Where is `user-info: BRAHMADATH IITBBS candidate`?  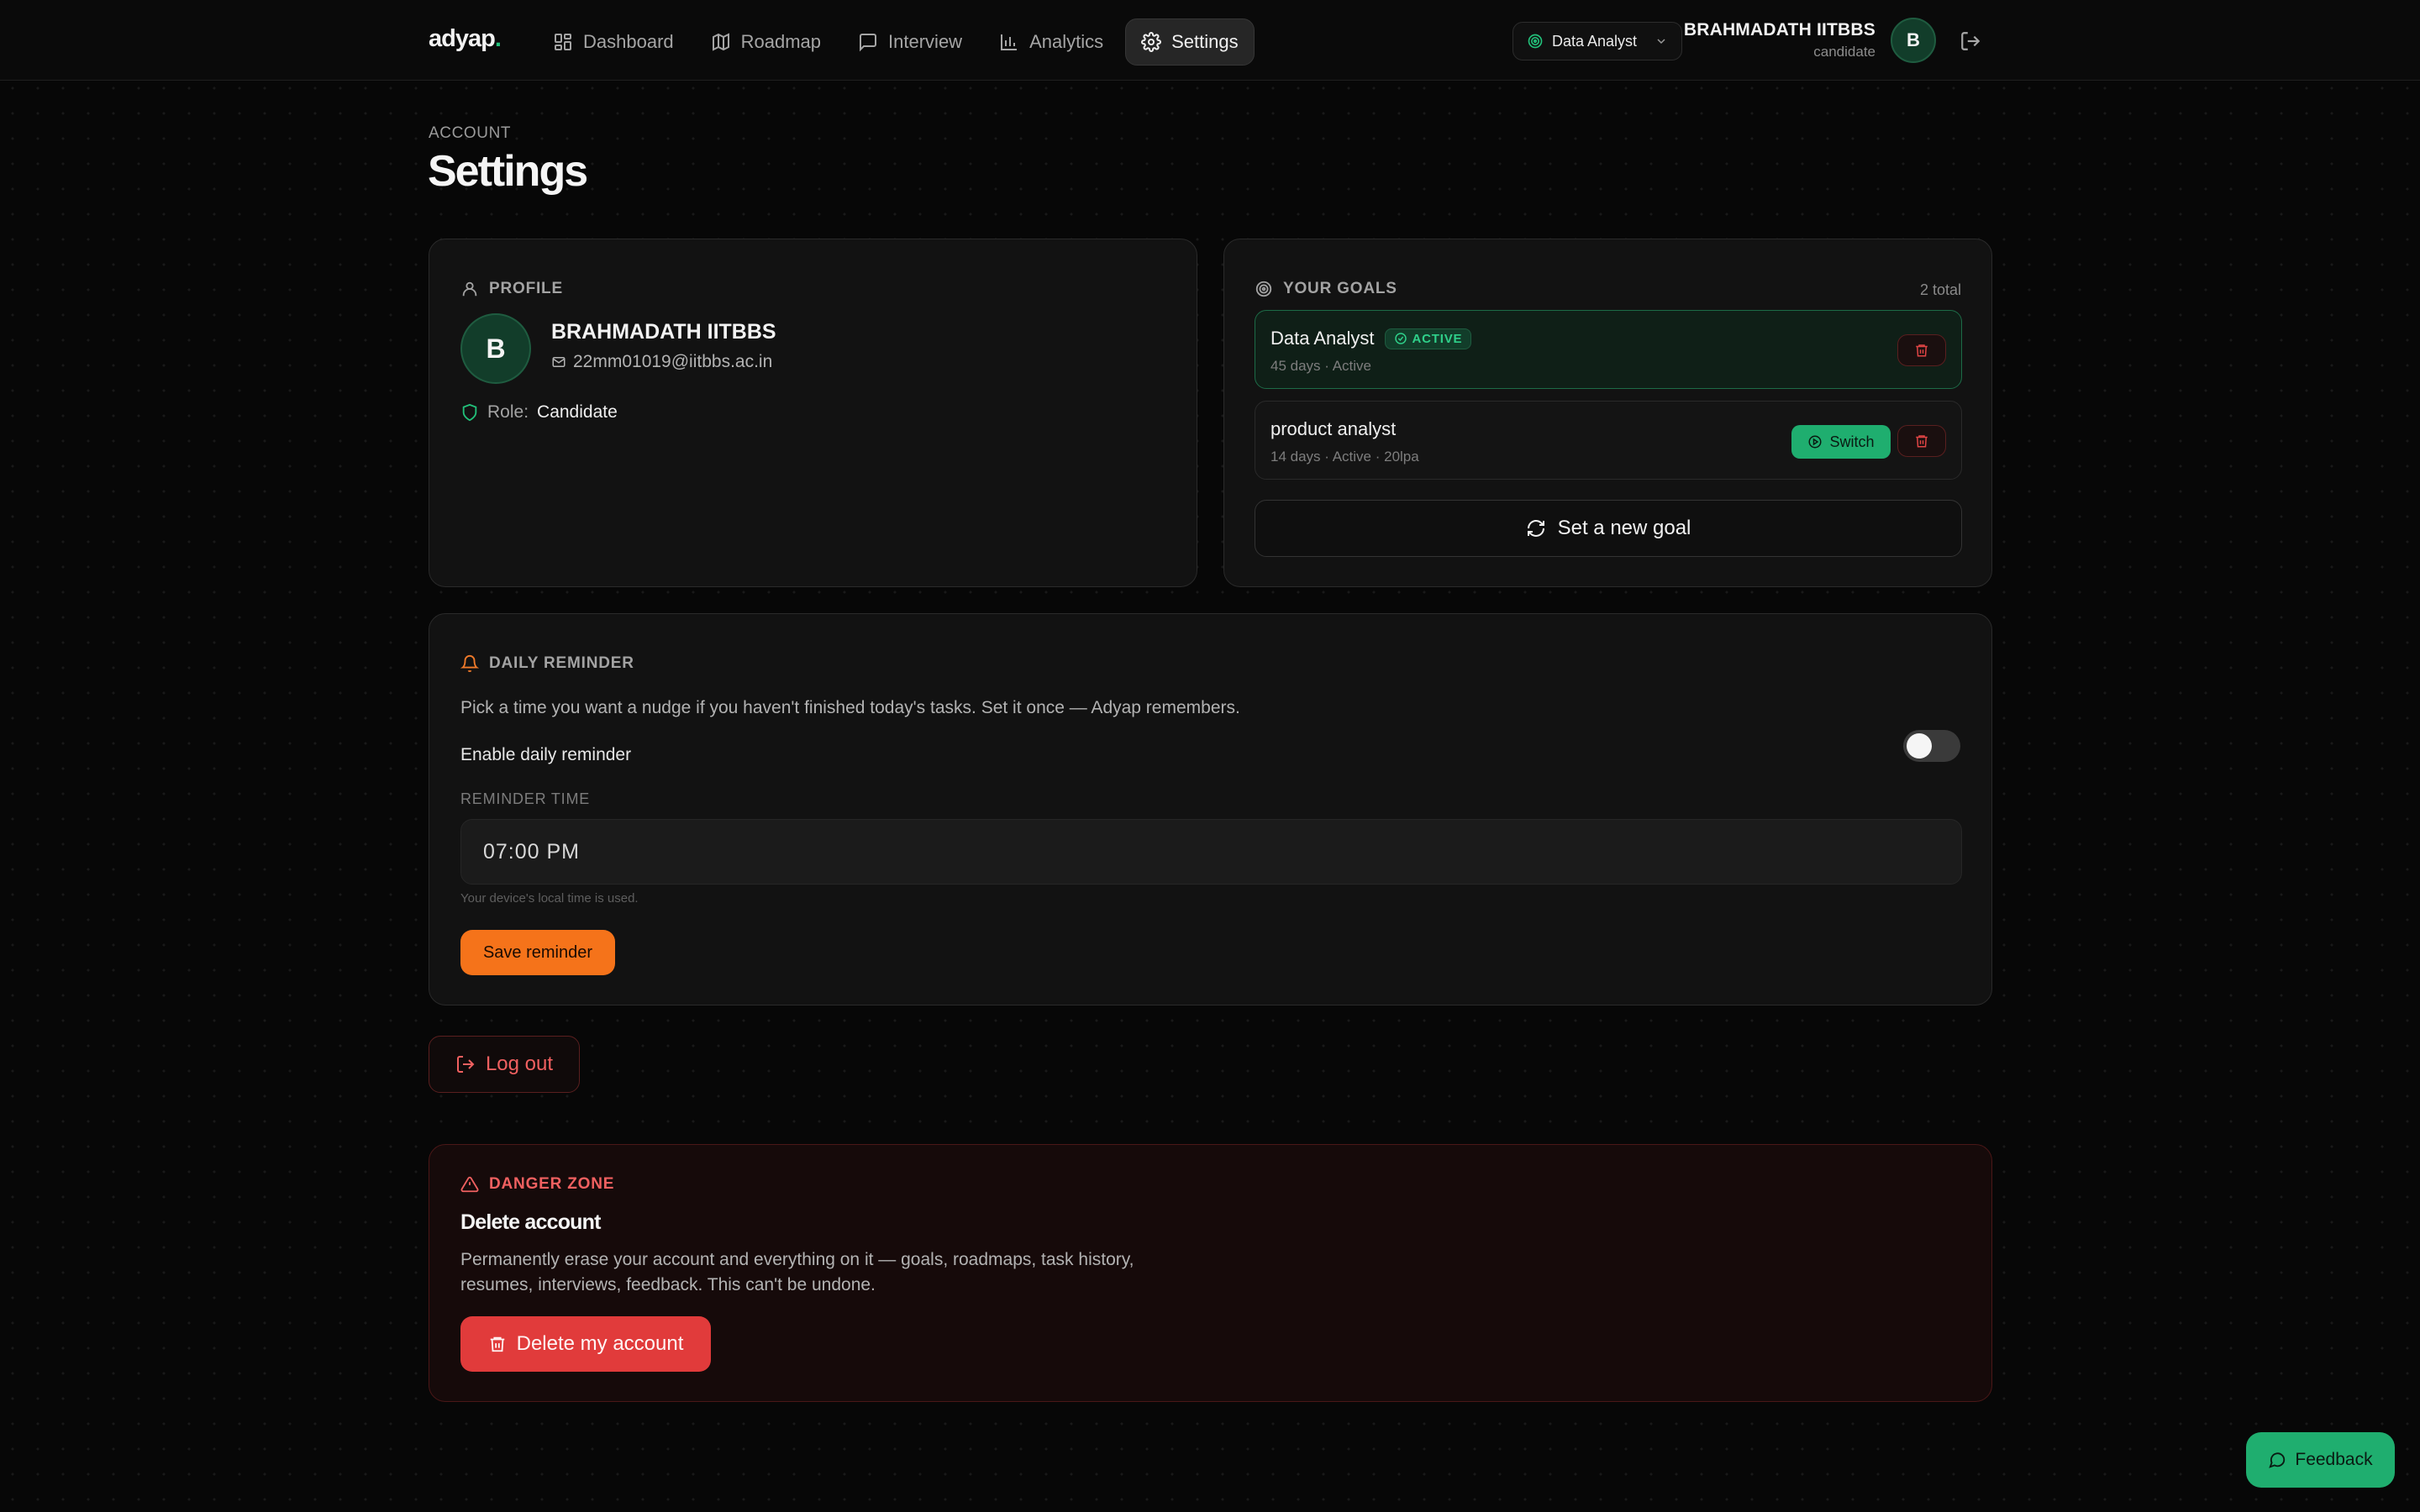 user-info: BRAHMADATH IITBBS candidate is located at coordinates (1780, 40).